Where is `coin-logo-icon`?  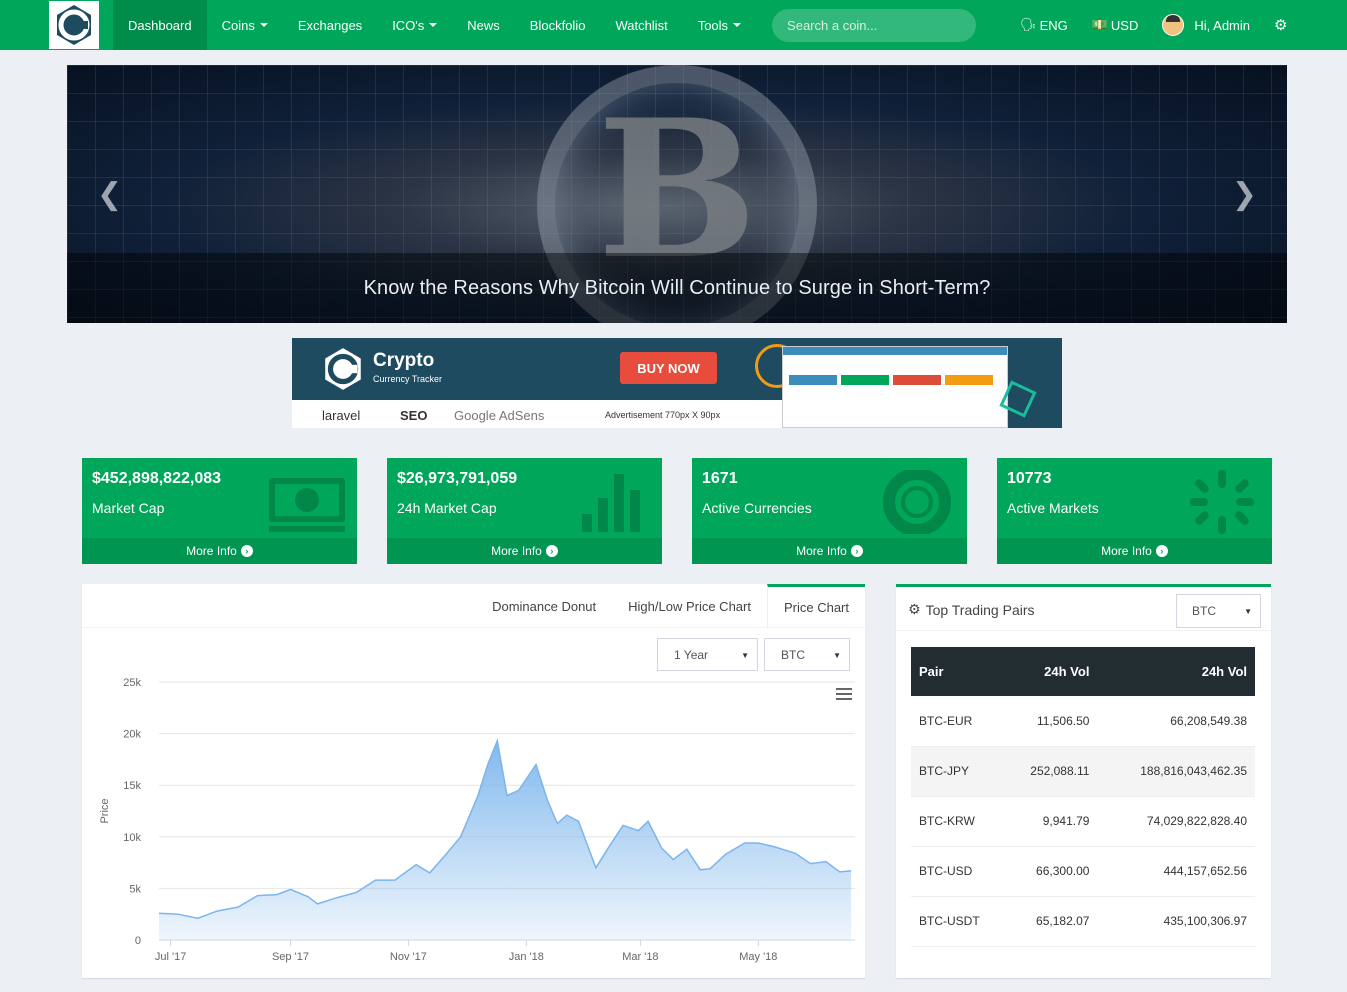 coin-logo-icon is located at coordinates (74, 25).